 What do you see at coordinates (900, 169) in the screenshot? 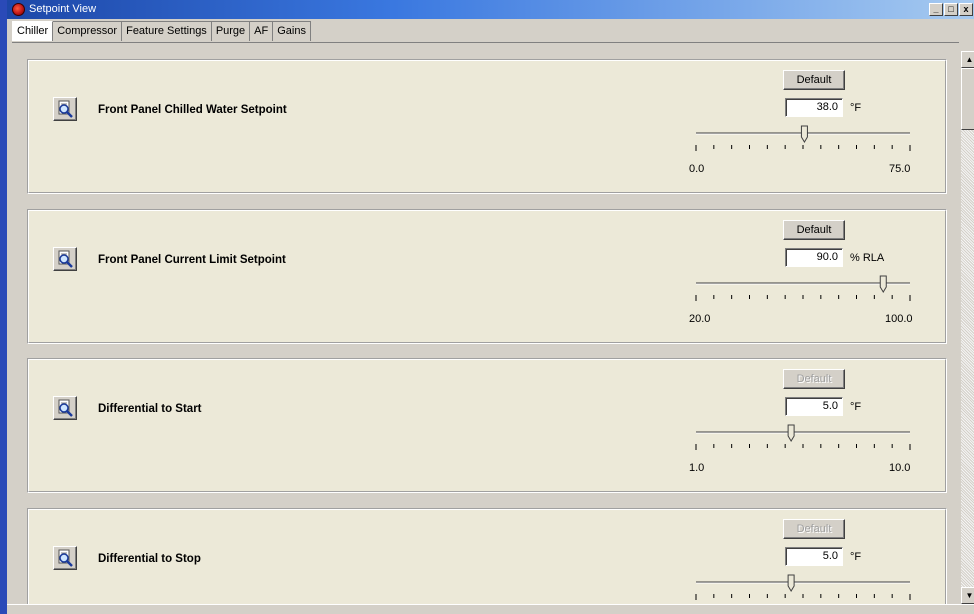
I see `slider-max-label: 75.0` at bounding box center [900, 169].